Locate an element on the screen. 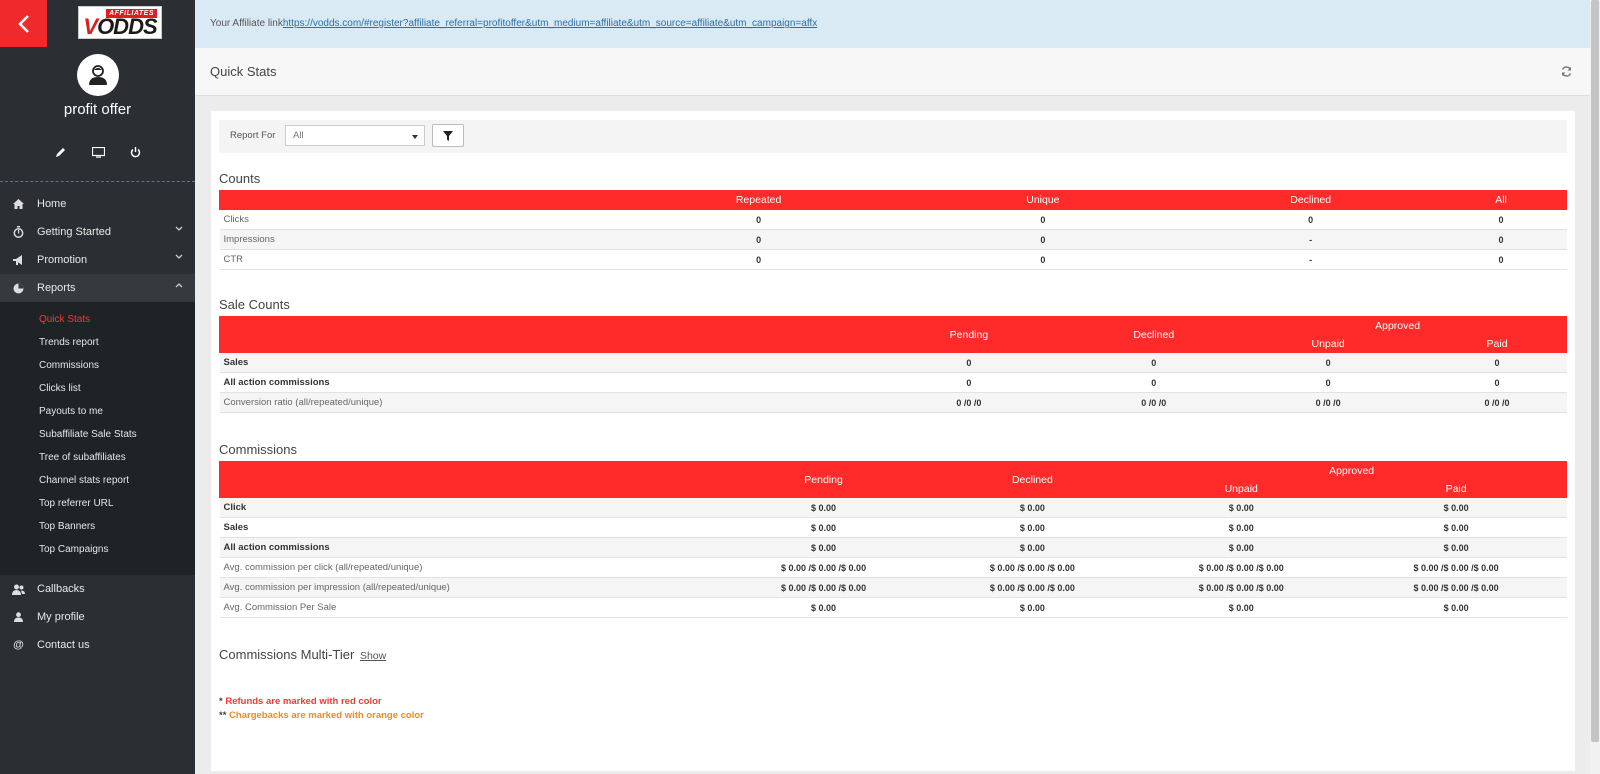 The height and width of the screenshot is (774, 1600). bullhorn-icon is located at coordinates (17, 259).